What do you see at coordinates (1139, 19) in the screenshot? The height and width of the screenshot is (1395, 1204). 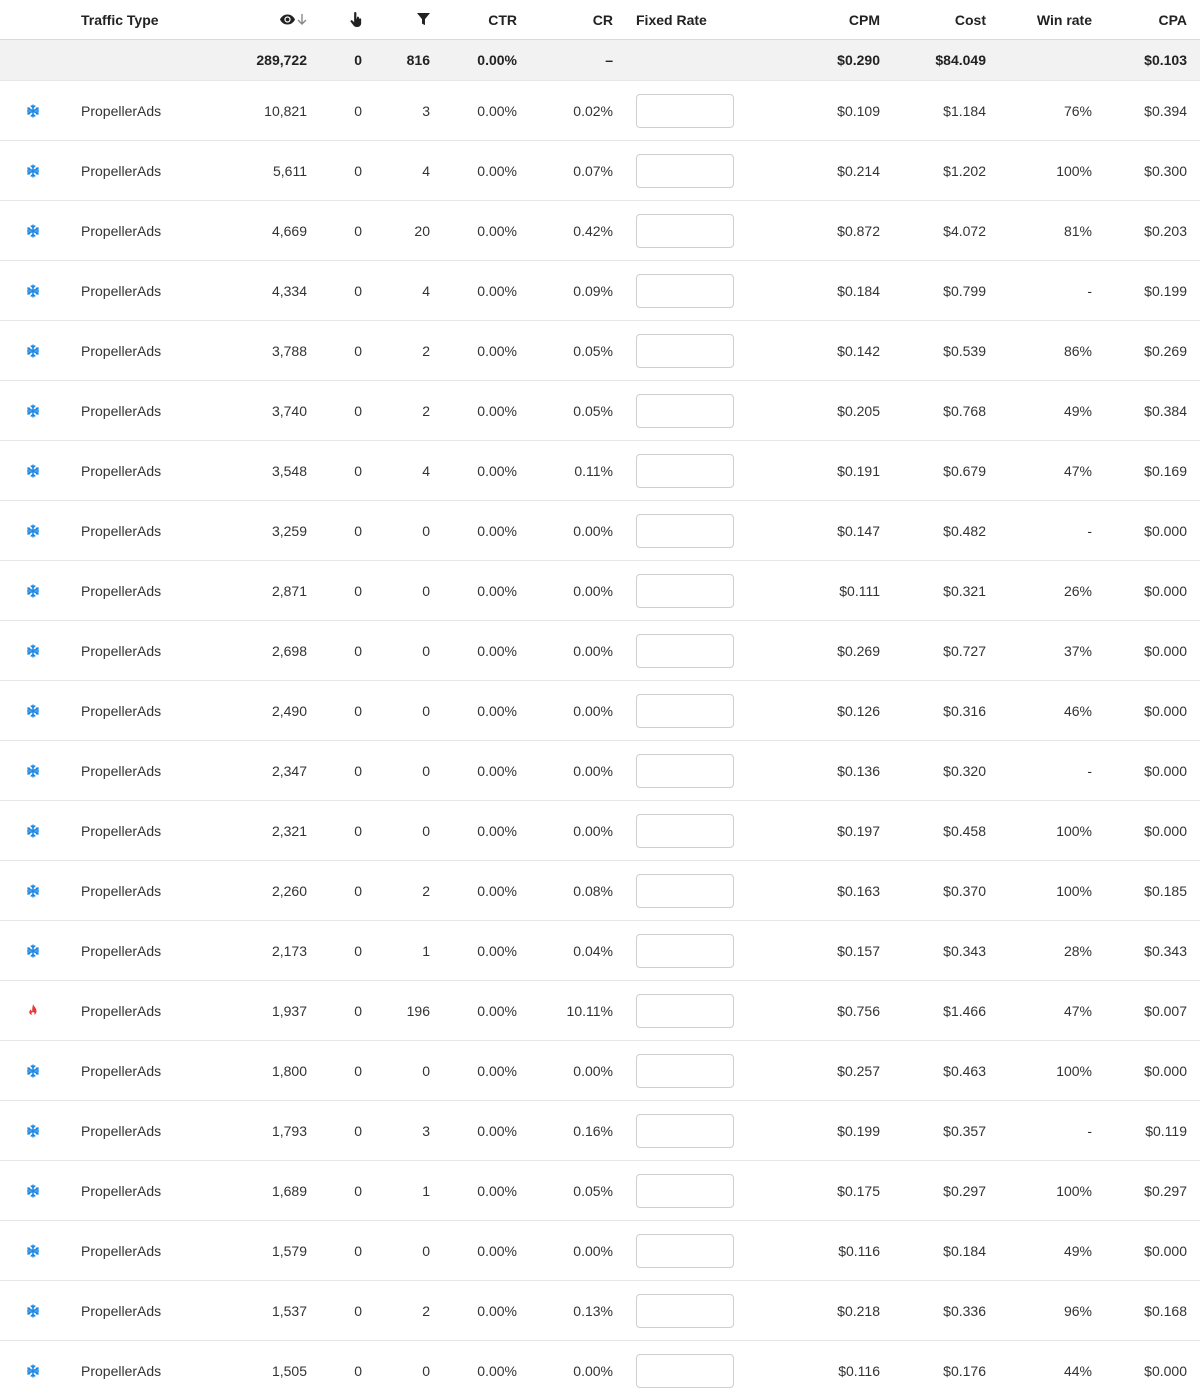 I see `header-cpa: CPA` at bounding box center [1139, 19].